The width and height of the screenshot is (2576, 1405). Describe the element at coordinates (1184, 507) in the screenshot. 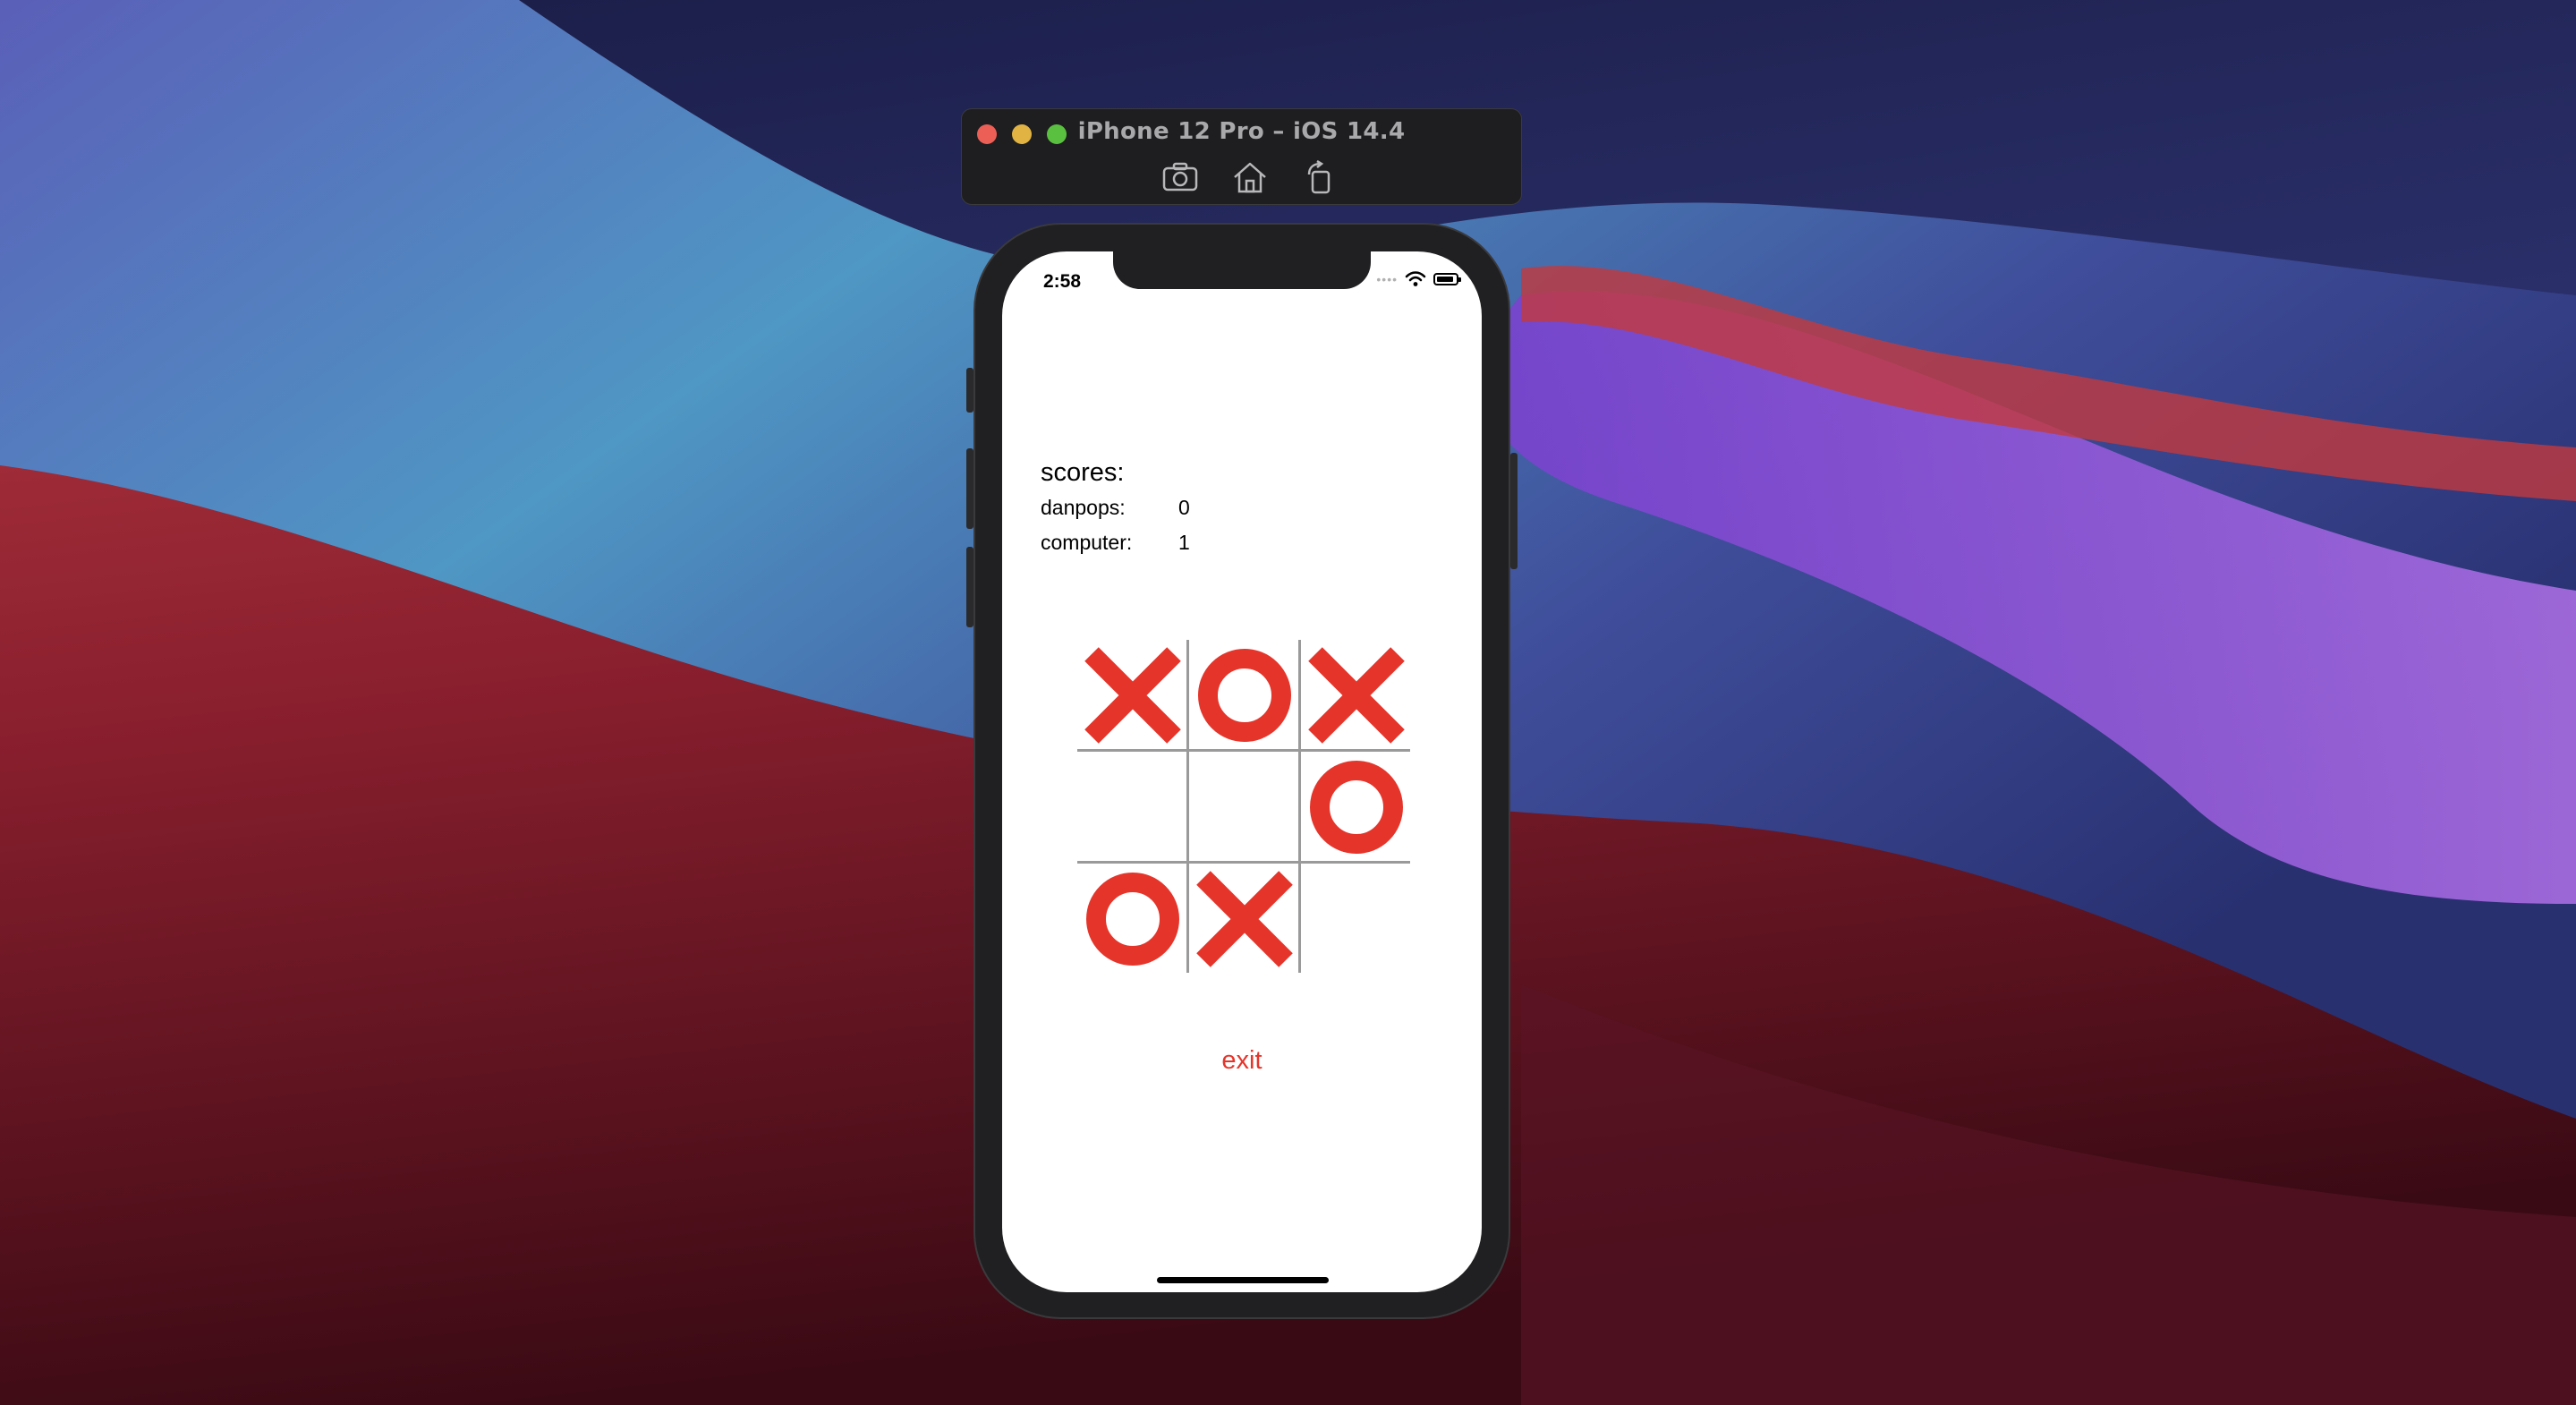

I see `player-score: 0` at that location.